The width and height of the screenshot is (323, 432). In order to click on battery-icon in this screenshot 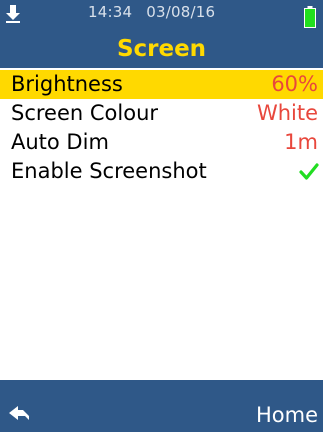, I will do `click(310, 17)`.